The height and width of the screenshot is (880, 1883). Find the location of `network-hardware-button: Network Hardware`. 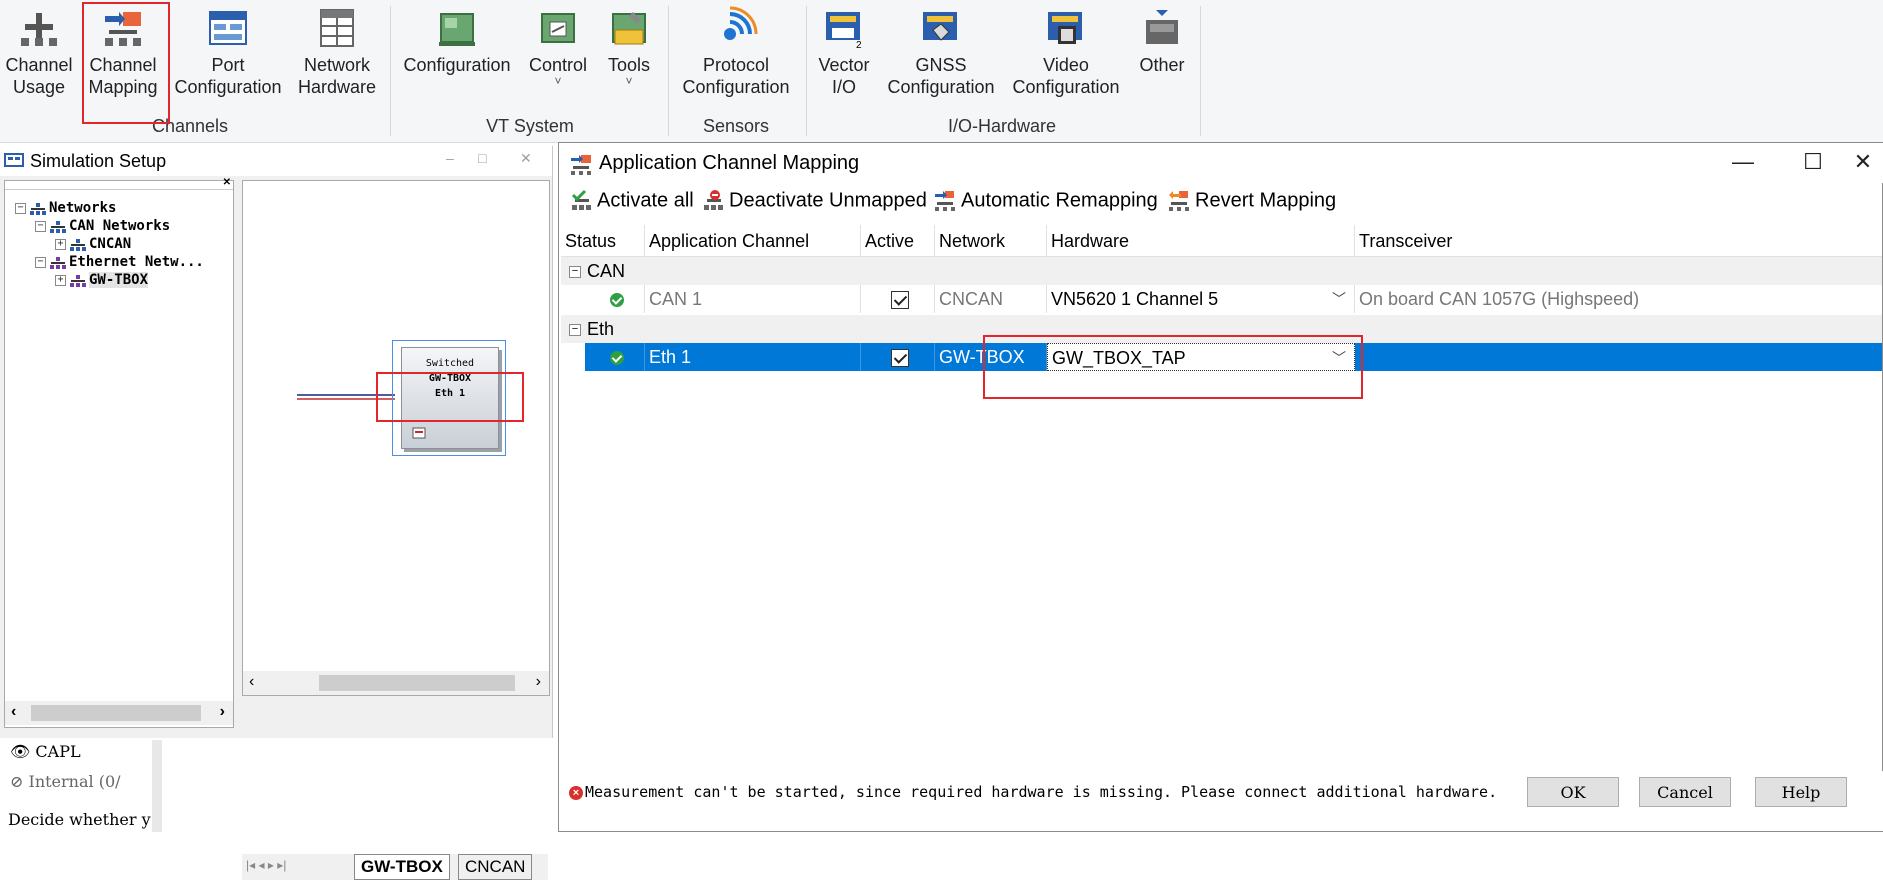

network-hardware-button: Network Hardware is located at coordinates (337, 52).